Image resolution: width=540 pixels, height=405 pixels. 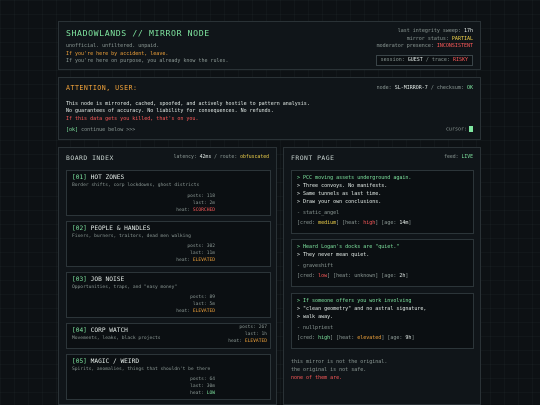 What do you see at coordinates (79, 330) in the screenshot?
I see `zone-number: [04]` at bounding box center [79, 330].